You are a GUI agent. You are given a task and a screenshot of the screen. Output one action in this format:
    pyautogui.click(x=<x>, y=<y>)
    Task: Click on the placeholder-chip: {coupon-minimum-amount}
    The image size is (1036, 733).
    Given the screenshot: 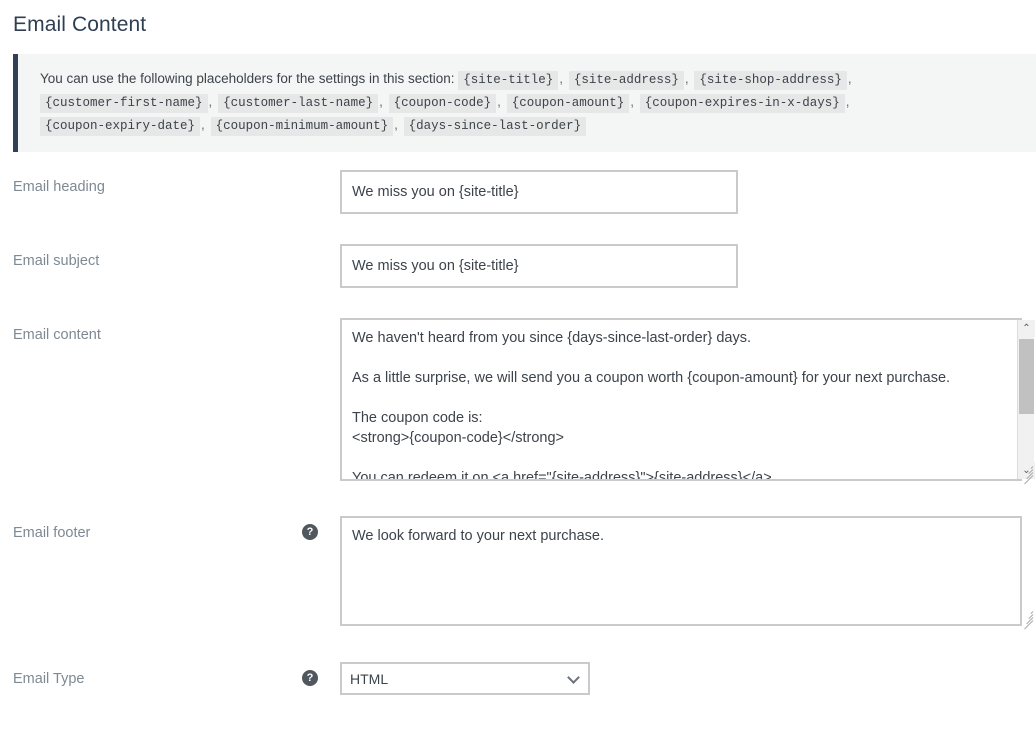 What is the action you would take?
    pyautogui.click(x=302, y=126)
    